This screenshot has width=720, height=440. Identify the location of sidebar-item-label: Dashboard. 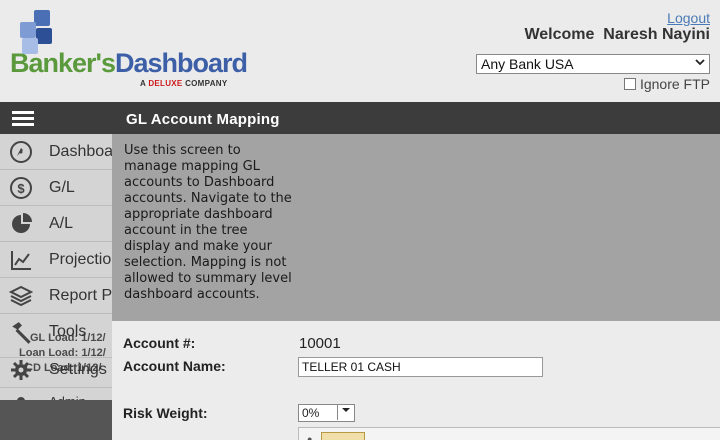
(80, 151).